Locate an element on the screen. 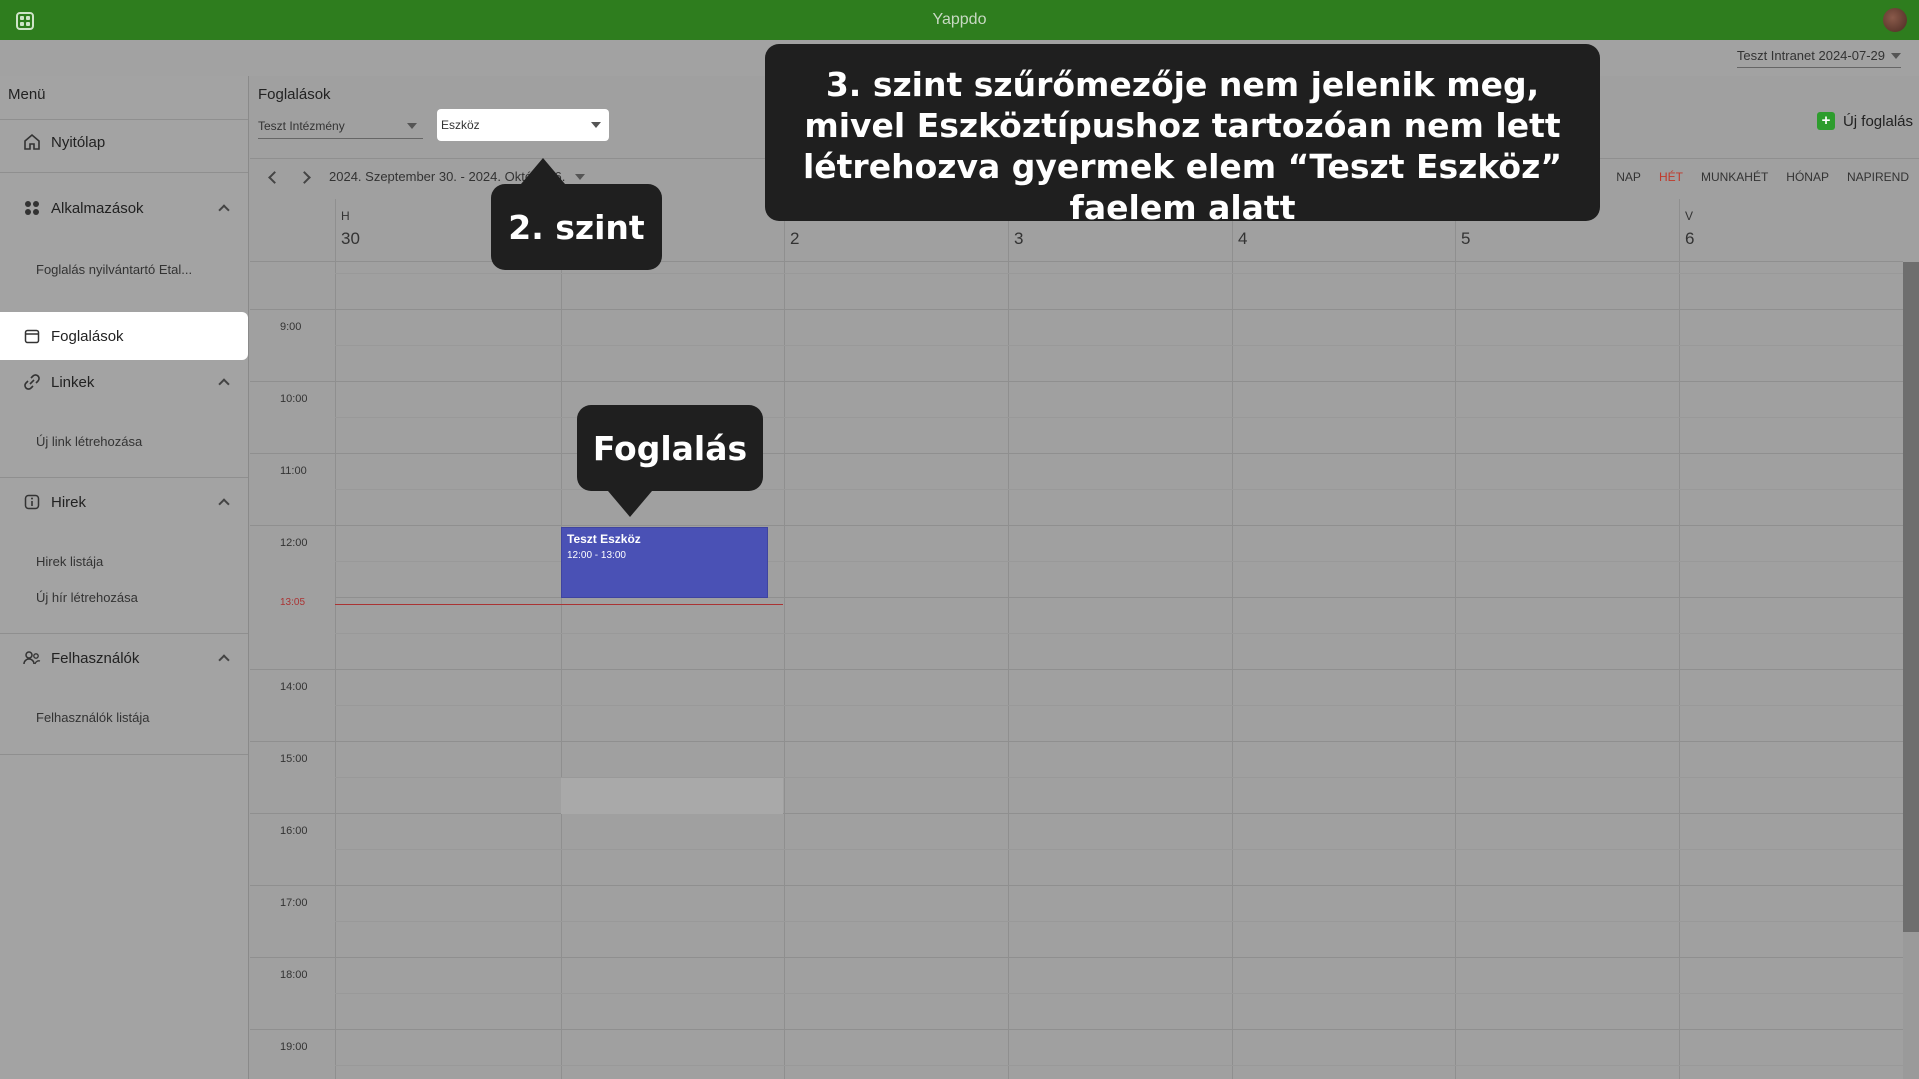 This screenshot has width=1919, height=1079. sidebar-subitem-new-link: Új link létrehozása is located at coordinates (89, 441).